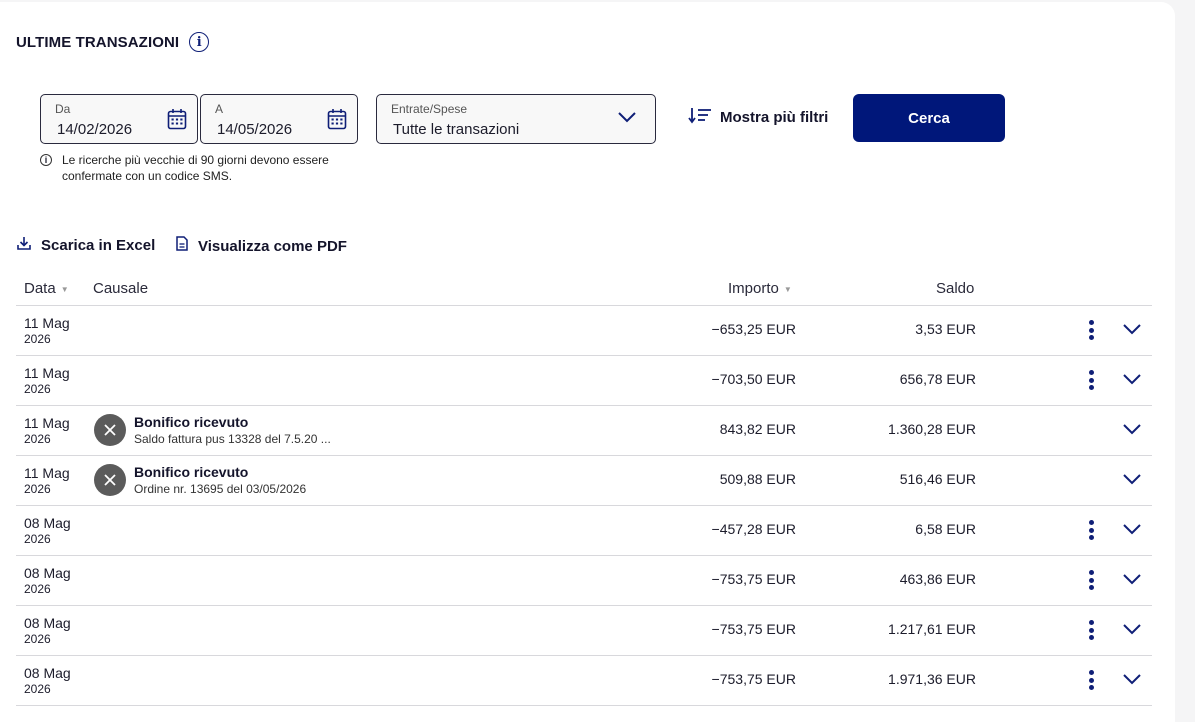  Describe the element at coordinates (700, 117) in the screenshot. I see `sort-filter-icon` at that location.